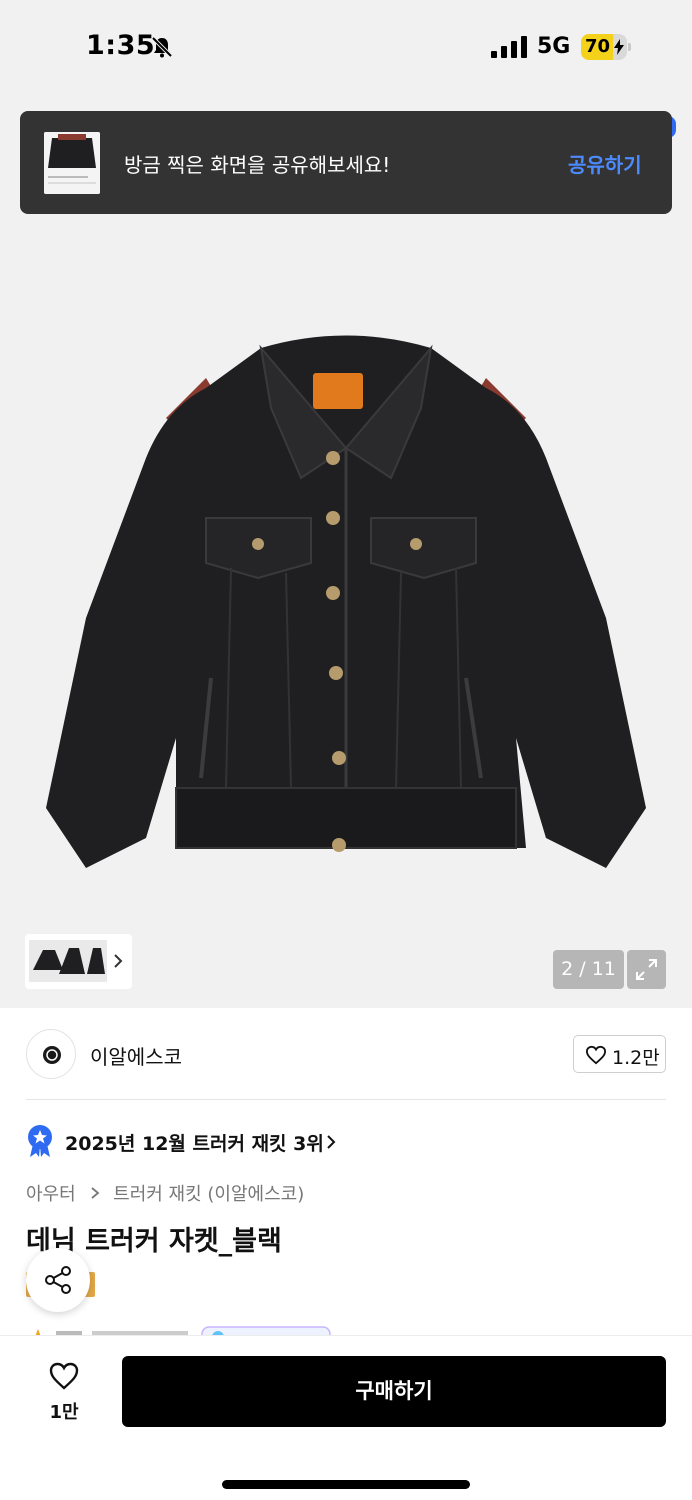 The width and height of the screenshot is (692, 1500). Describe the element at coordinates (619, 47) in the screenshot. I see `bolt-icon` at that location.